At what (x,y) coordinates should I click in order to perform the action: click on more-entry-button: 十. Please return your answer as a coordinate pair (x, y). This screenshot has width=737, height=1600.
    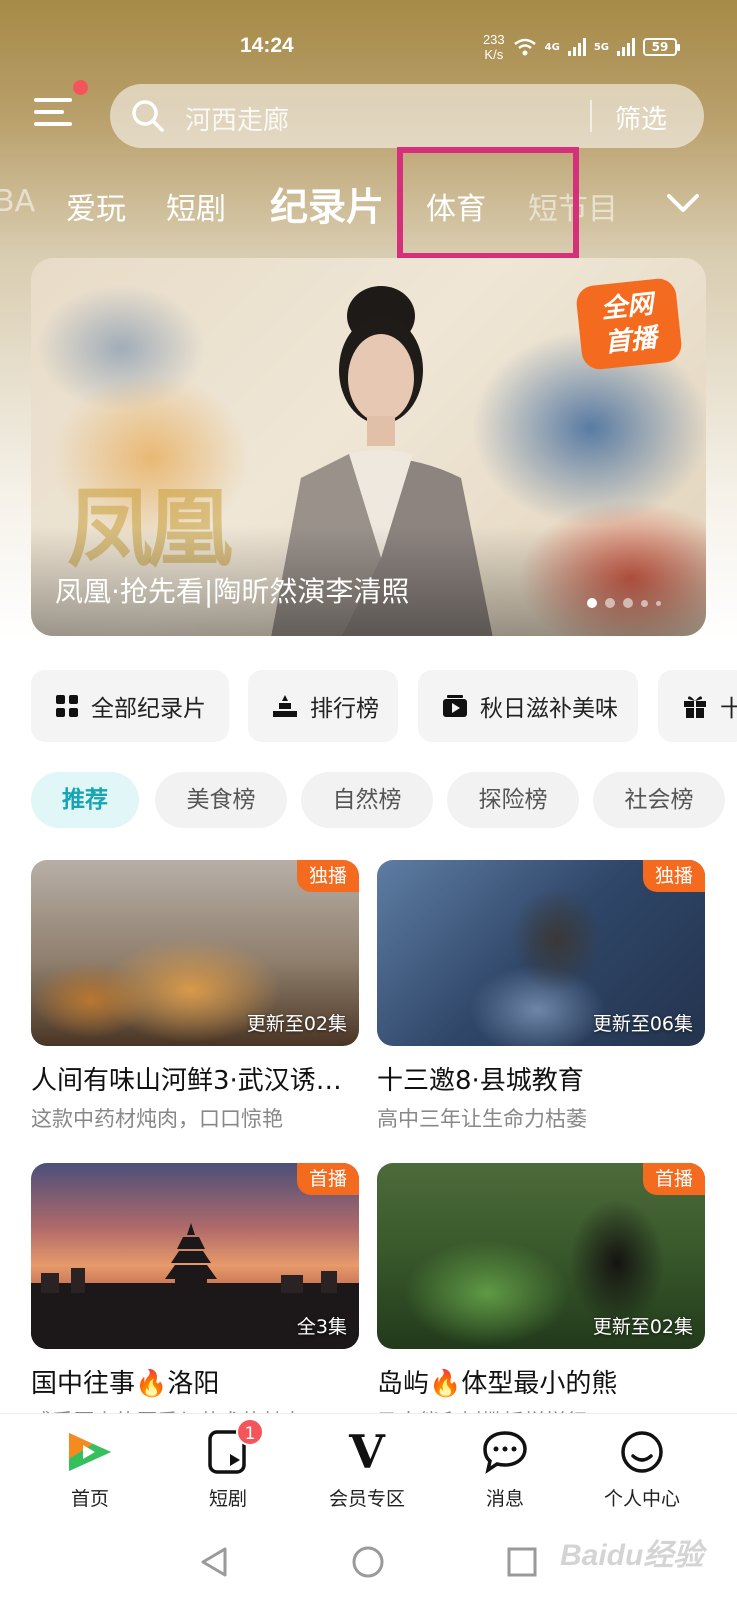
    Looking at the image, I should click on (697, 706).